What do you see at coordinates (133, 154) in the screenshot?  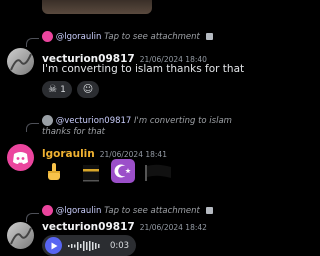 I see `timestamp: 21/06/2024 18:41` at bounding box center [133, 154].